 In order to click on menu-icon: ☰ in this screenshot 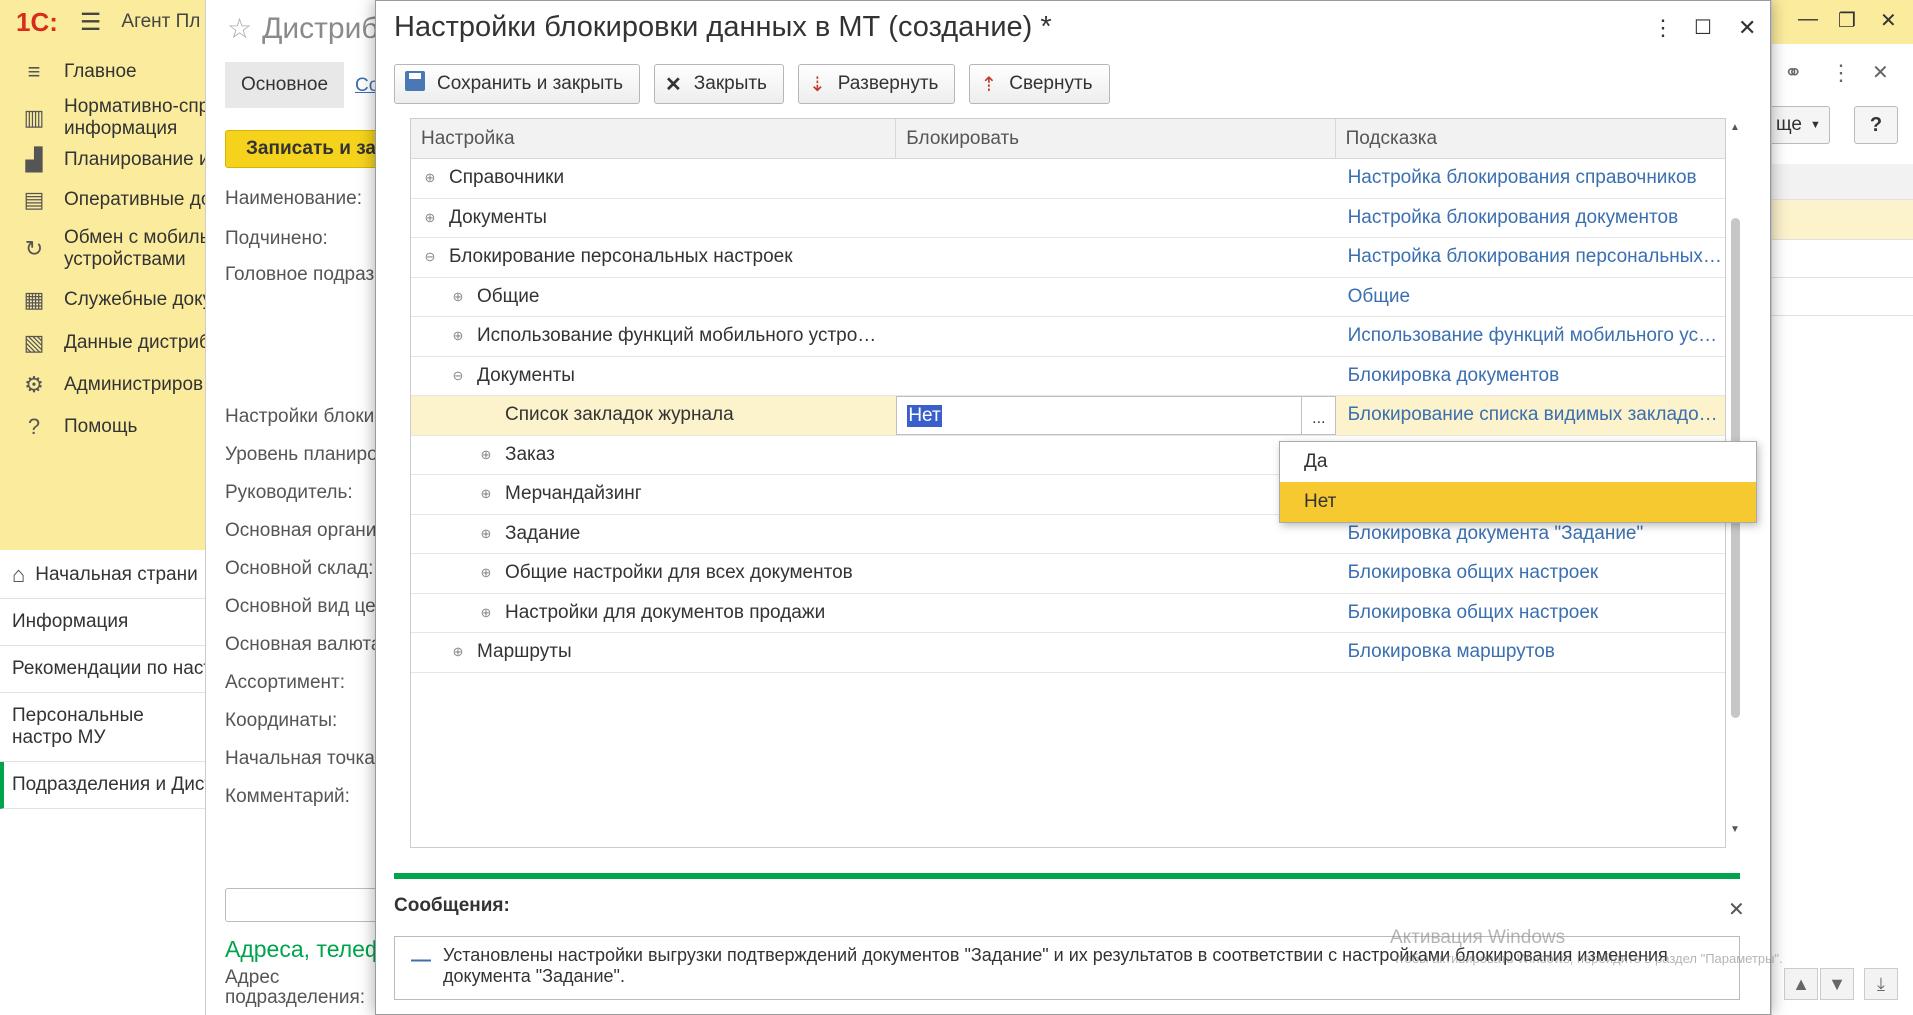, I will do `click(91, 22)`.